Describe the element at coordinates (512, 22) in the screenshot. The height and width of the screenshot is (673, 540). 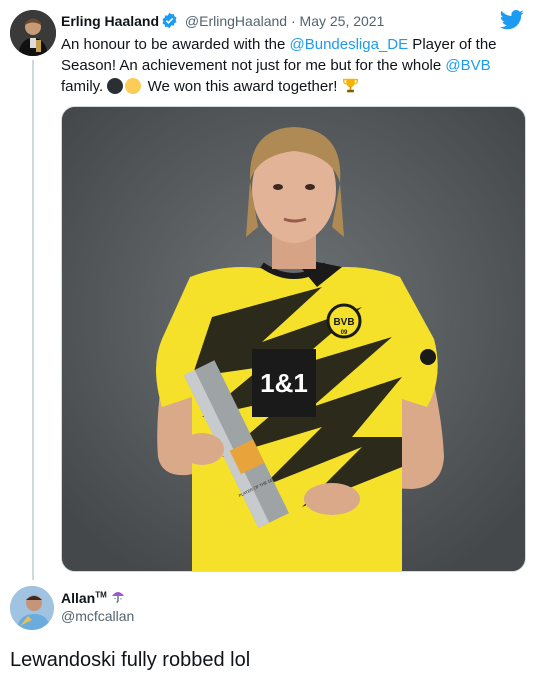
I see `twitter-bird-icon` at that location.